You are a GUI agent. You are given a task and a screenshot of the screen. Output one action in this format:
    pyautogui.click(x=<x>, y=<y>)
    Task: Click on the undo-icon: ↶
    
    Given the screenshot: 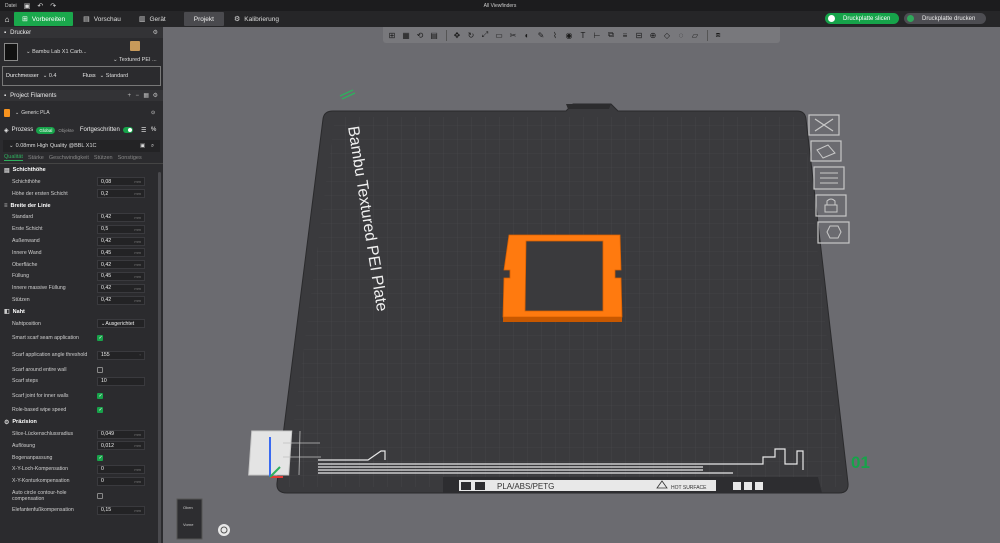 What is the action you would take?
    pyautogui.click(x=40, y=6)
    